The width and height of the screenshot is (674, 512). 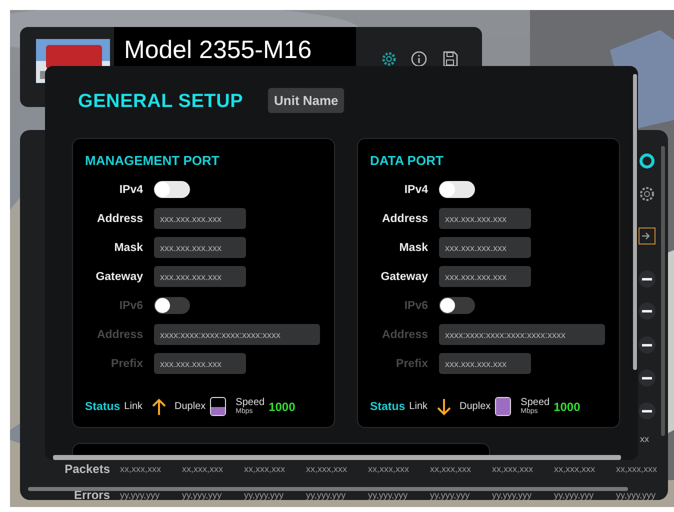 What do you see at coordinates (450, 59) in the screenshot?
I see `save-icon` at bounding box center [450, 59].